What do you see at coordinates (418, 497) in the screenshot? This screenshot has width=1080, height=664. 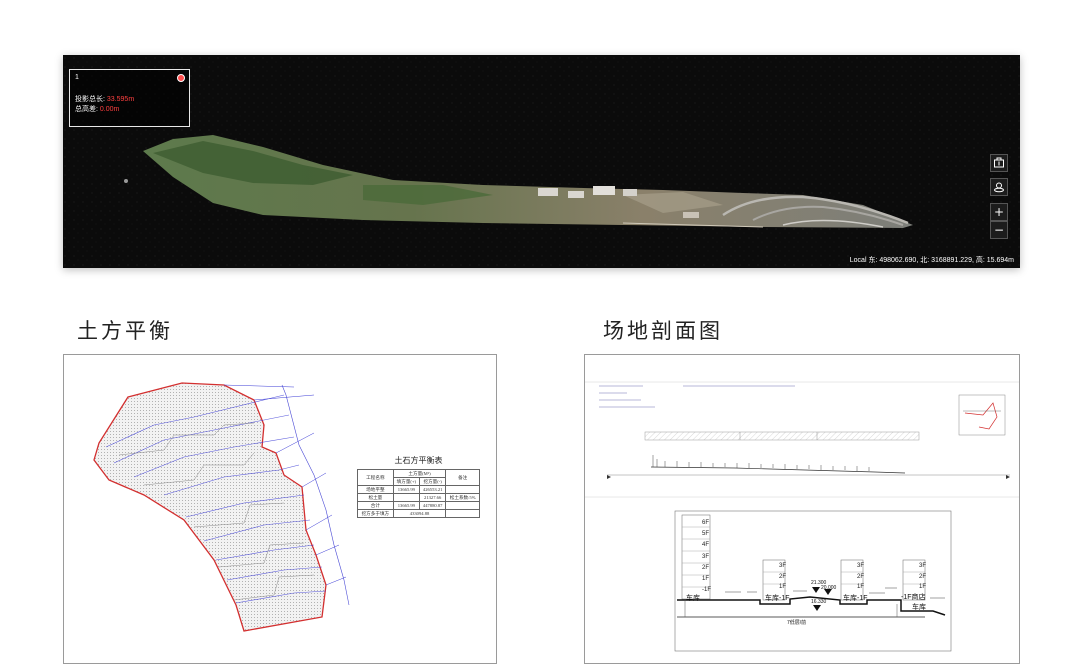 I see `table-row: 松土量 21327.66 松土系数:5%` at bounding box center [418, 497].